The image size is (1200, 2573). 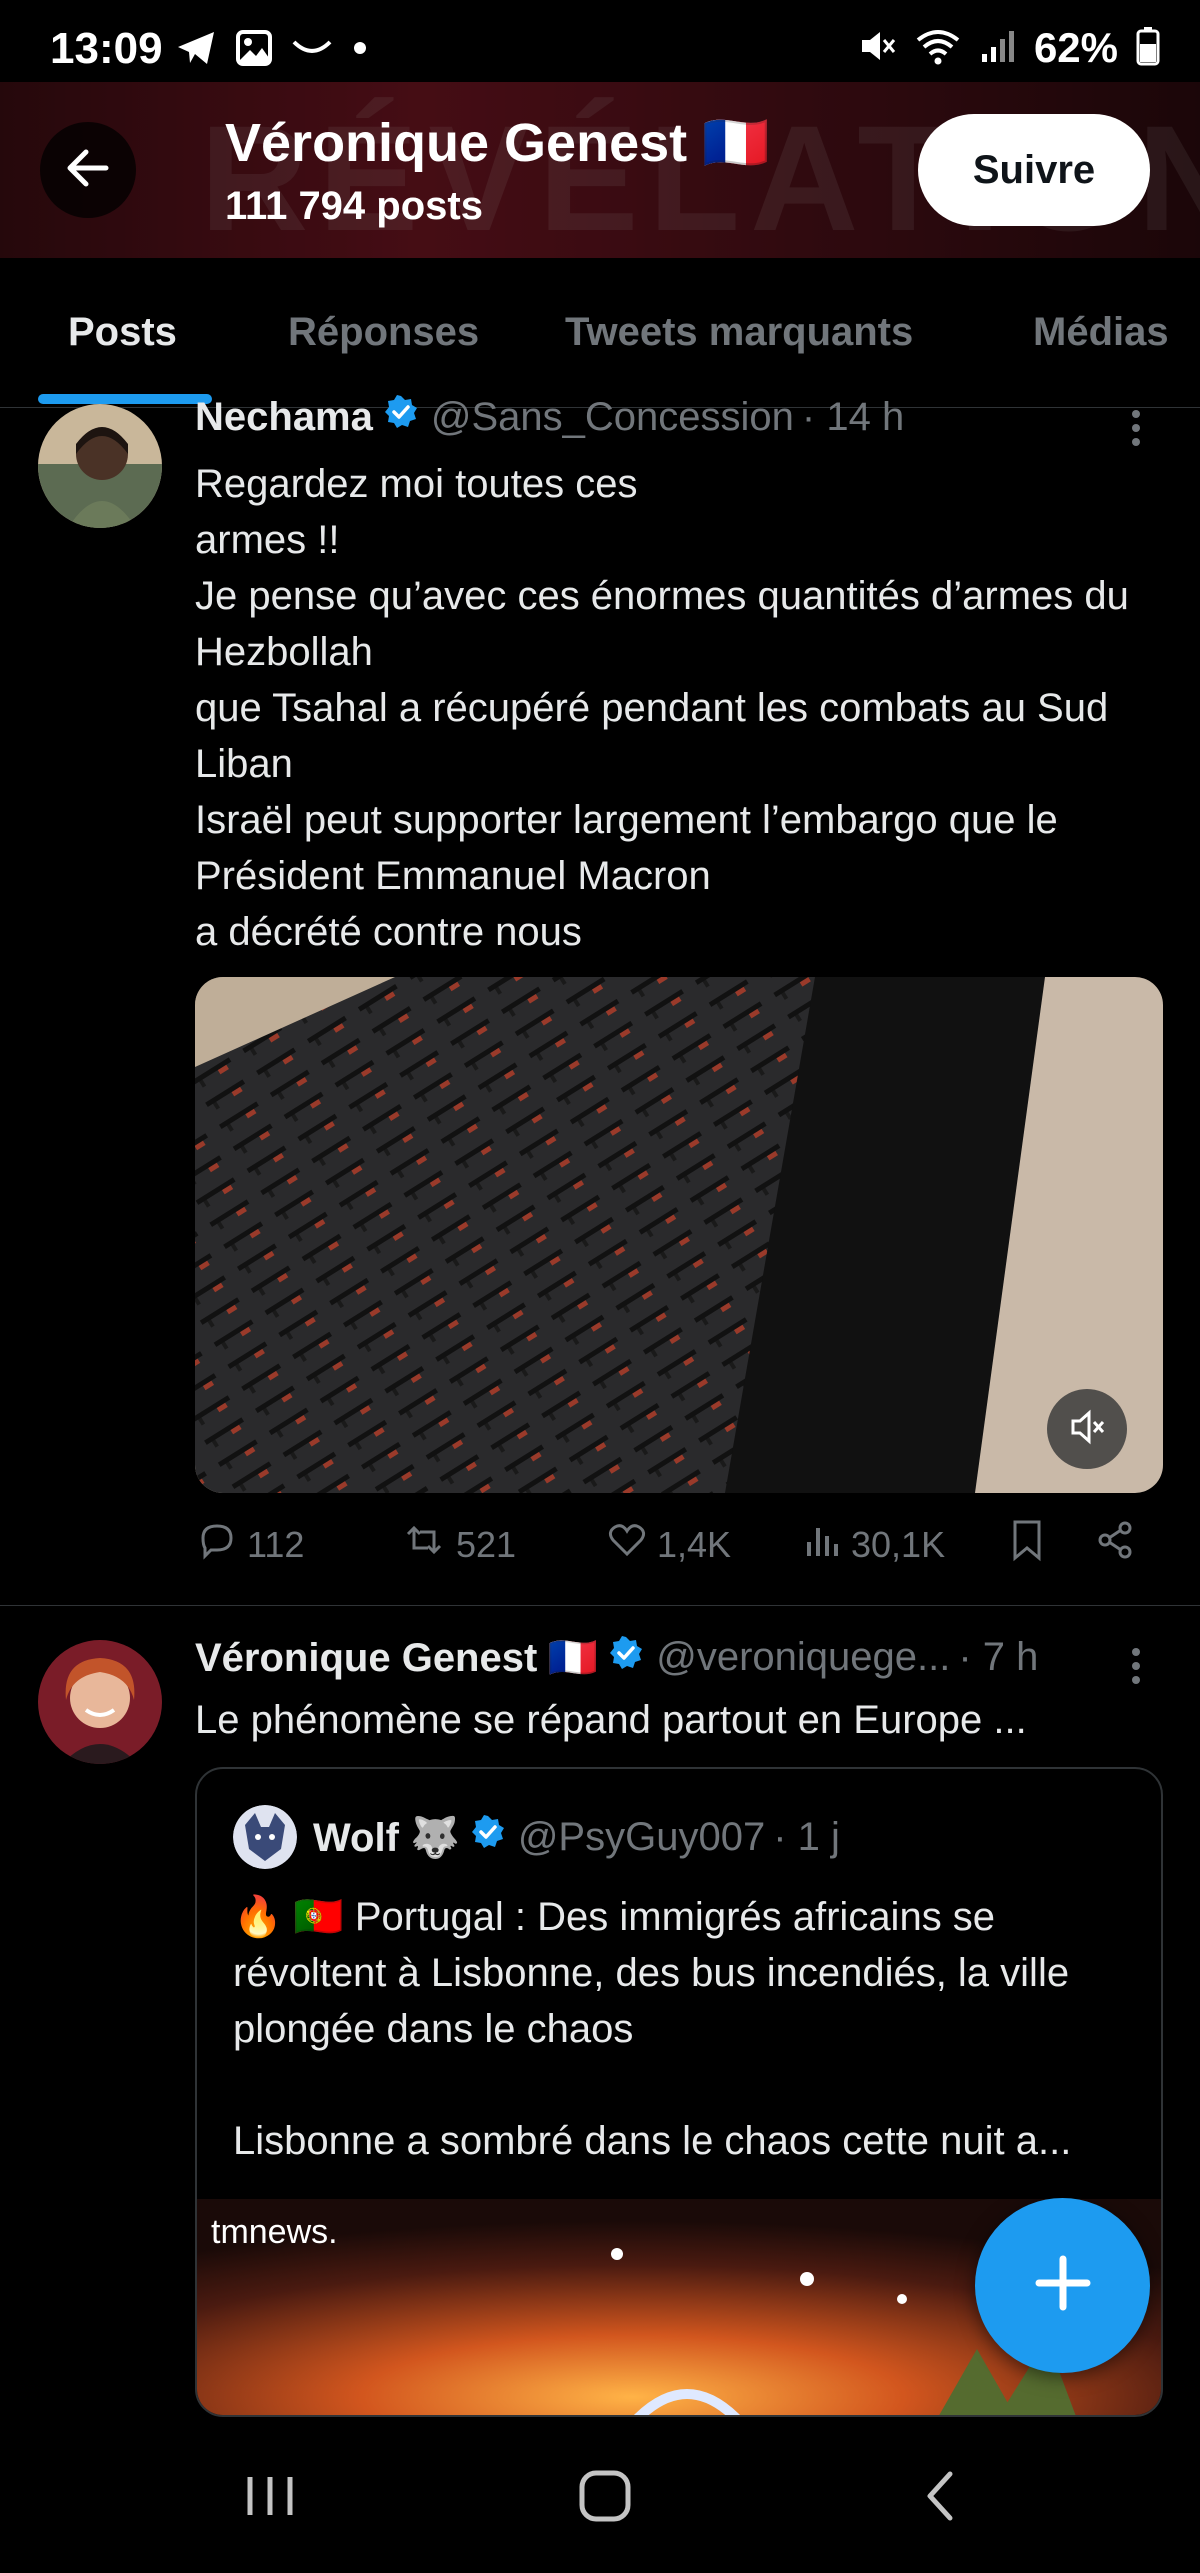 I want to click on reply-button: 112, so click(x=249, y=1544).